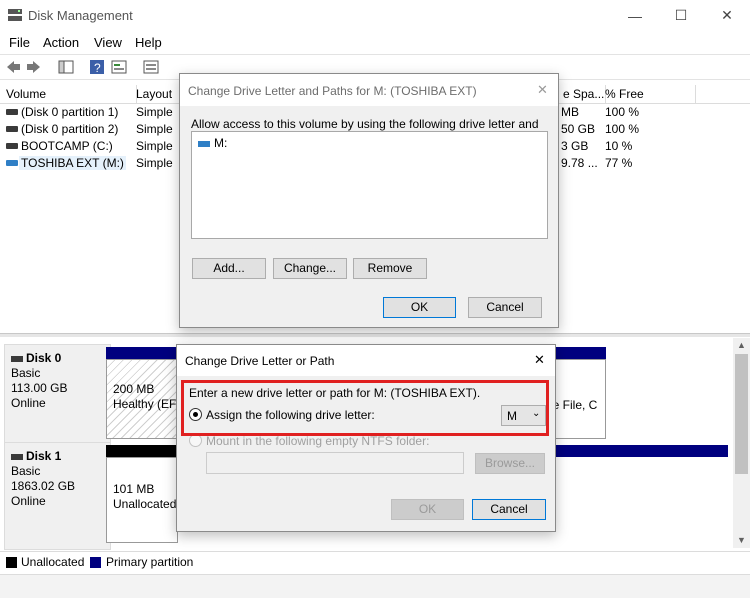  What do you see at coordinates (570, 112) in the screenshot?
I see `volume-free-space: MB` at bounding box center [570, 112].